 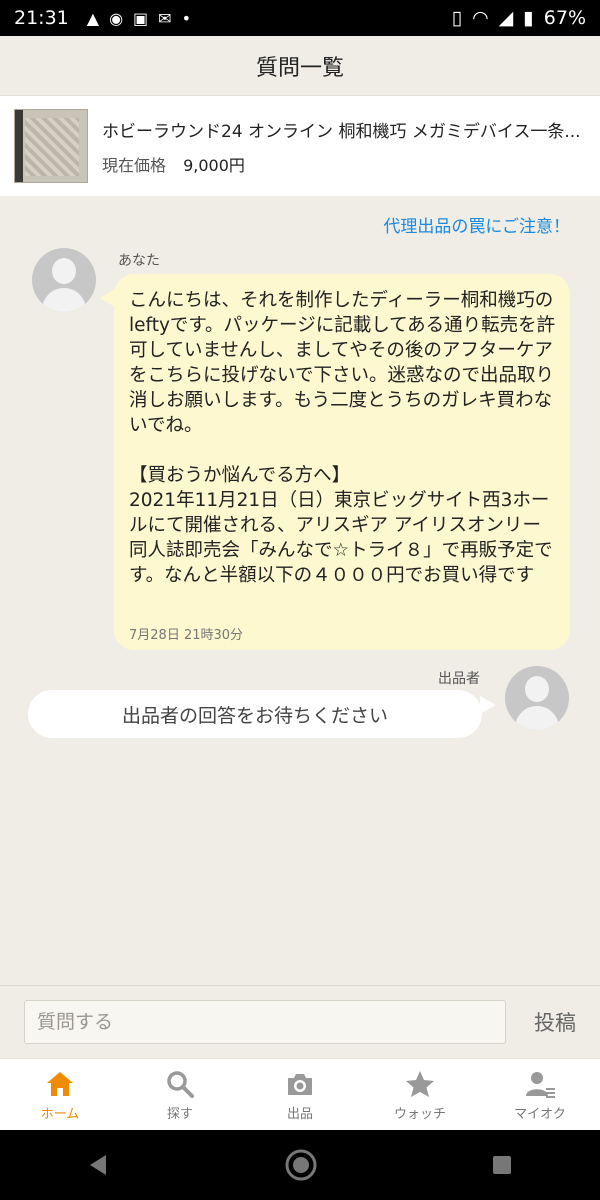 What do you see at coordinates (528, 18) in the screenshot?
I see `battery-icon: ▮` at bounding box center [528, 18].